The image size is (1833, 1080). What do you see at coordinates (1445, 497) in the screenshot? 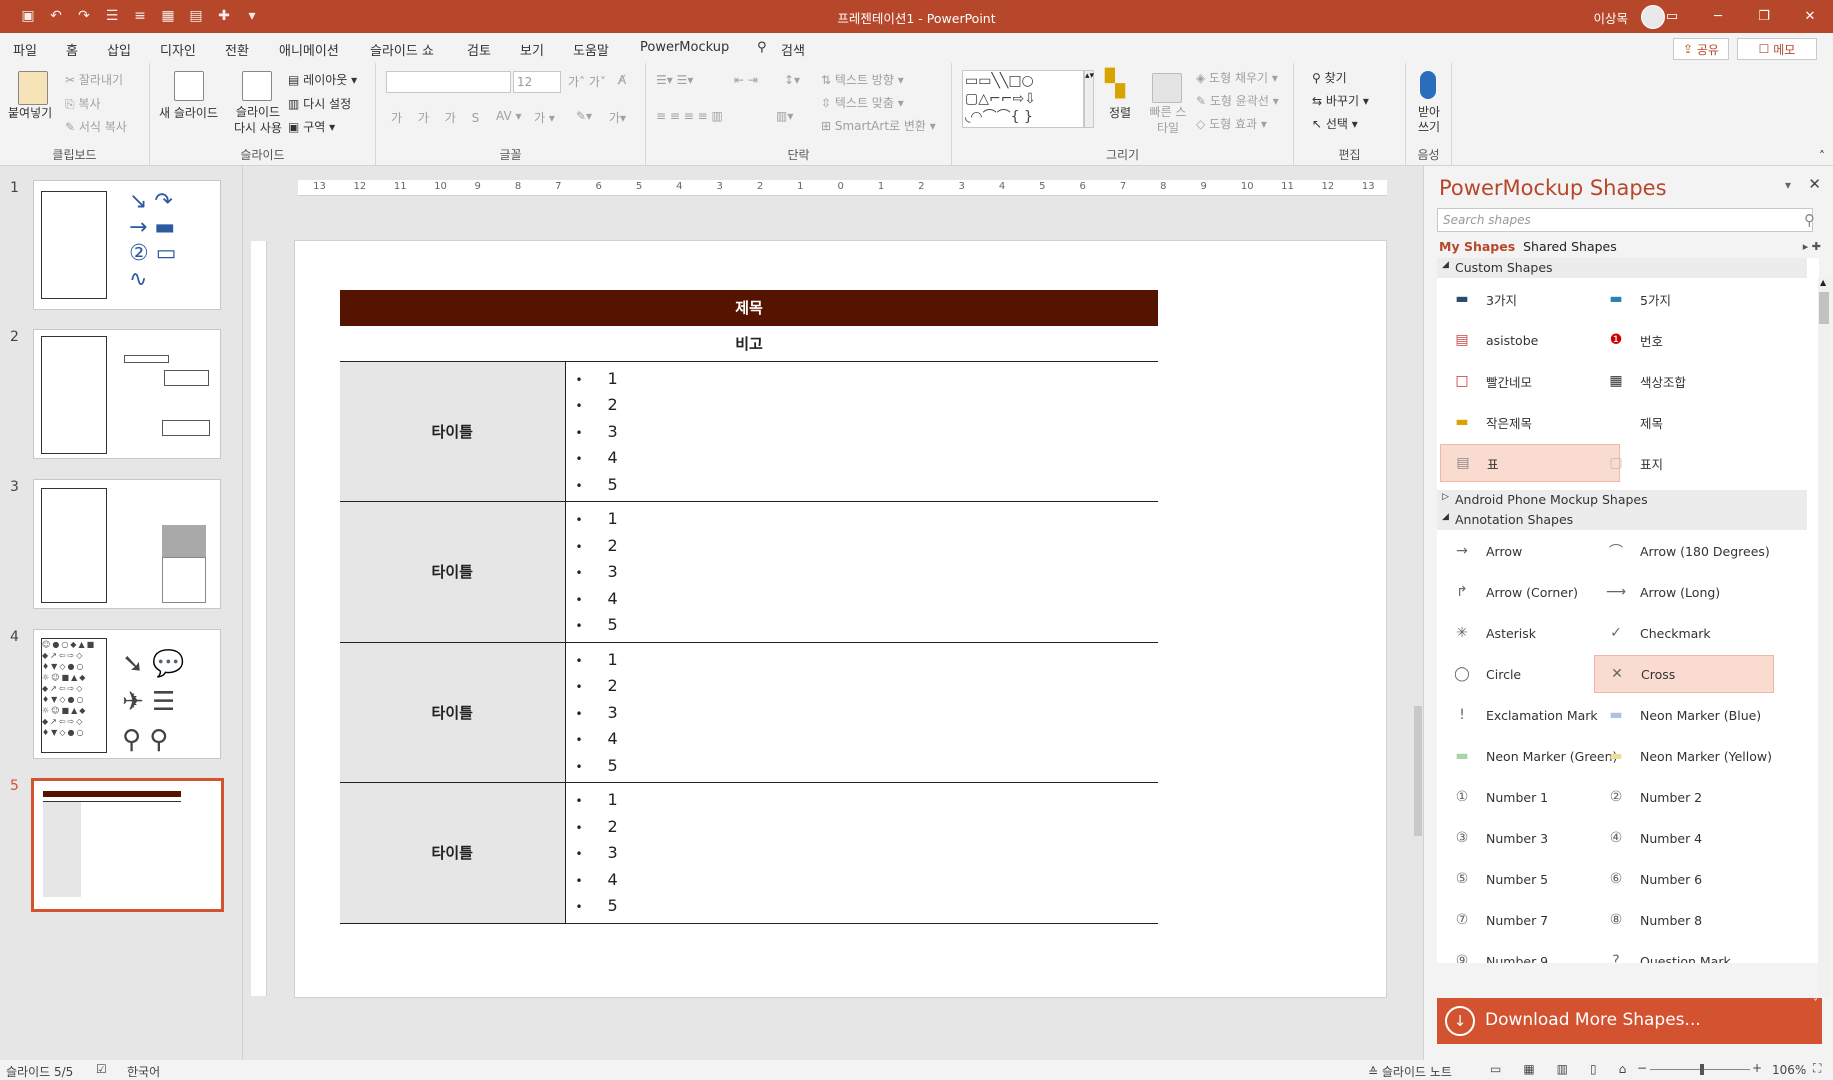
I see `collapsed-icon: ▷` at bounding box center [1445, 497].